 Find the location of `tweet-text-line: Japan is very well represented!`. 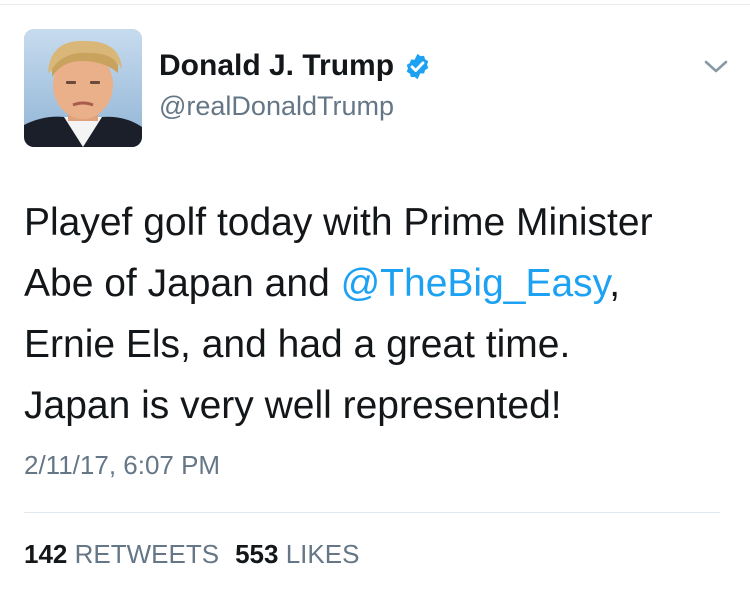

tweet-text-line: Japan is very well represented! is located at coordinates (293, 405).